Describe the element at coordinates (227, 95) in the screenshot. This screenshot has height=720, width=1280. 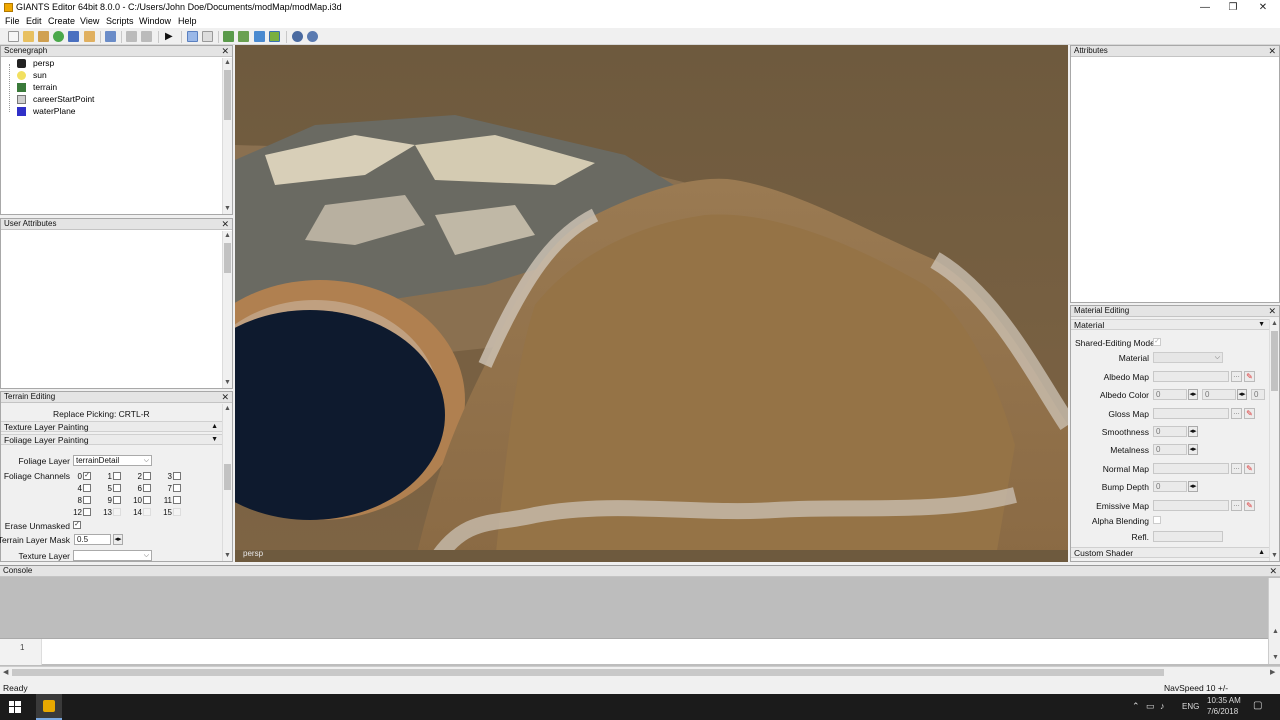
I see `scenegraph-scroll-thumb` at that location.